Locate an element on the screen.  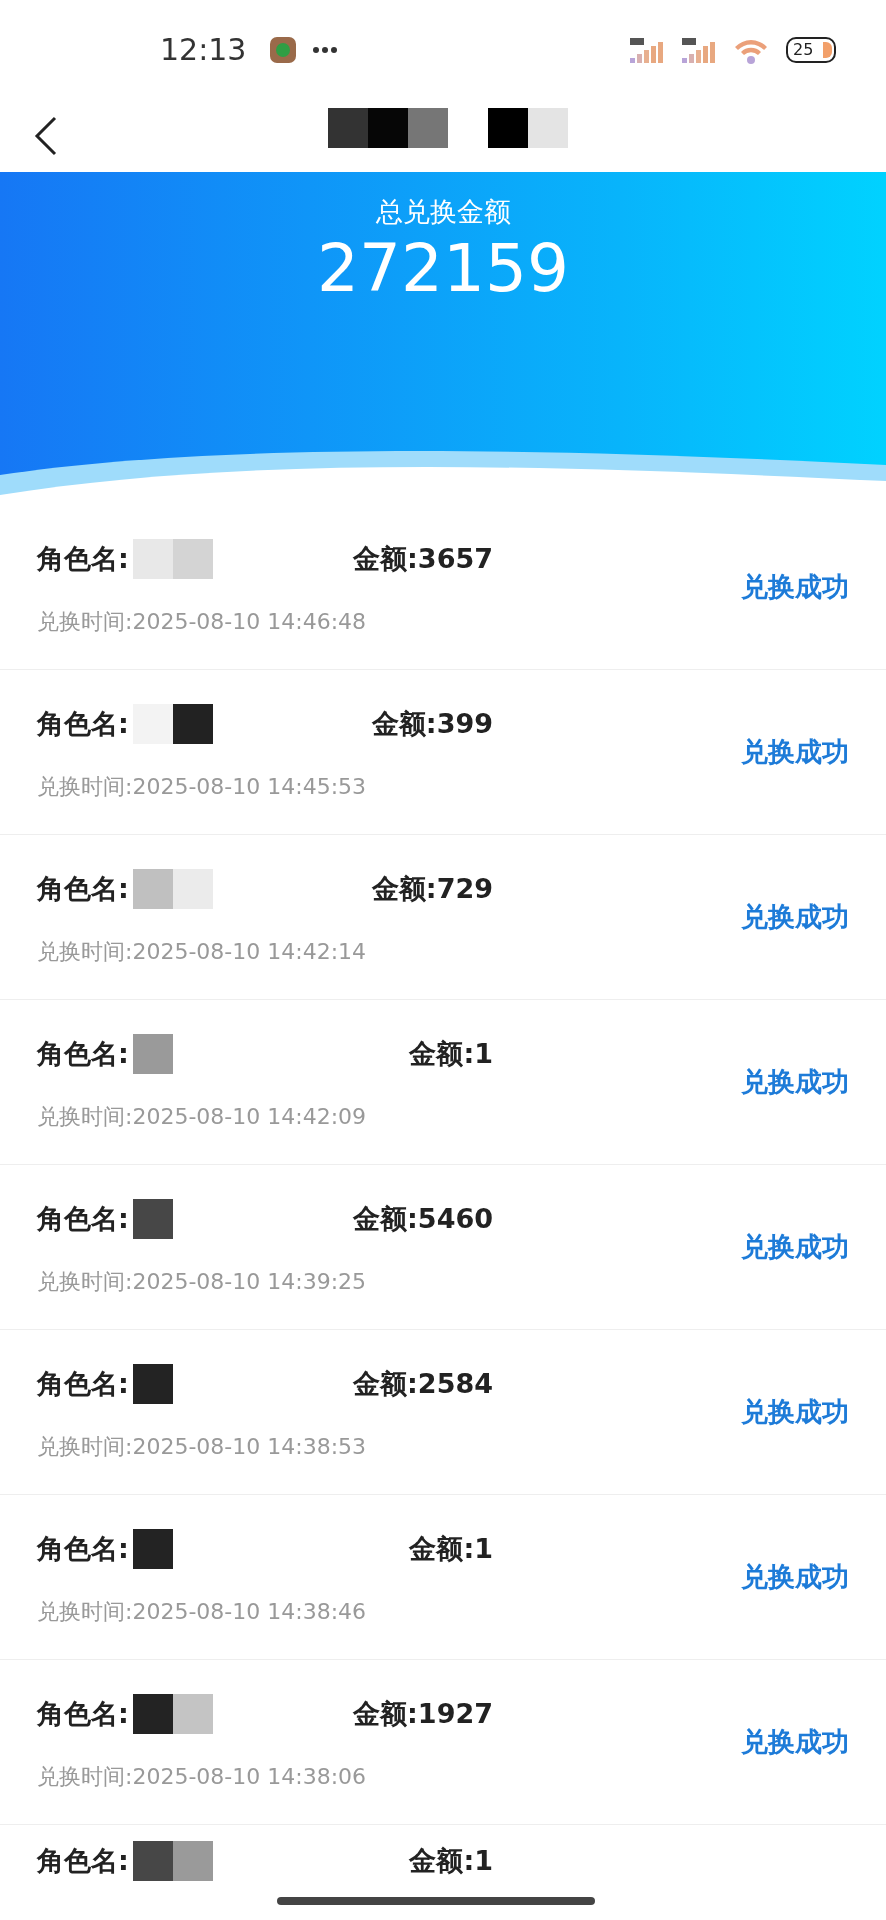
time-text: 兑换时间:2025-08-10 14:38:53 is located at coordinates (202, 1447).